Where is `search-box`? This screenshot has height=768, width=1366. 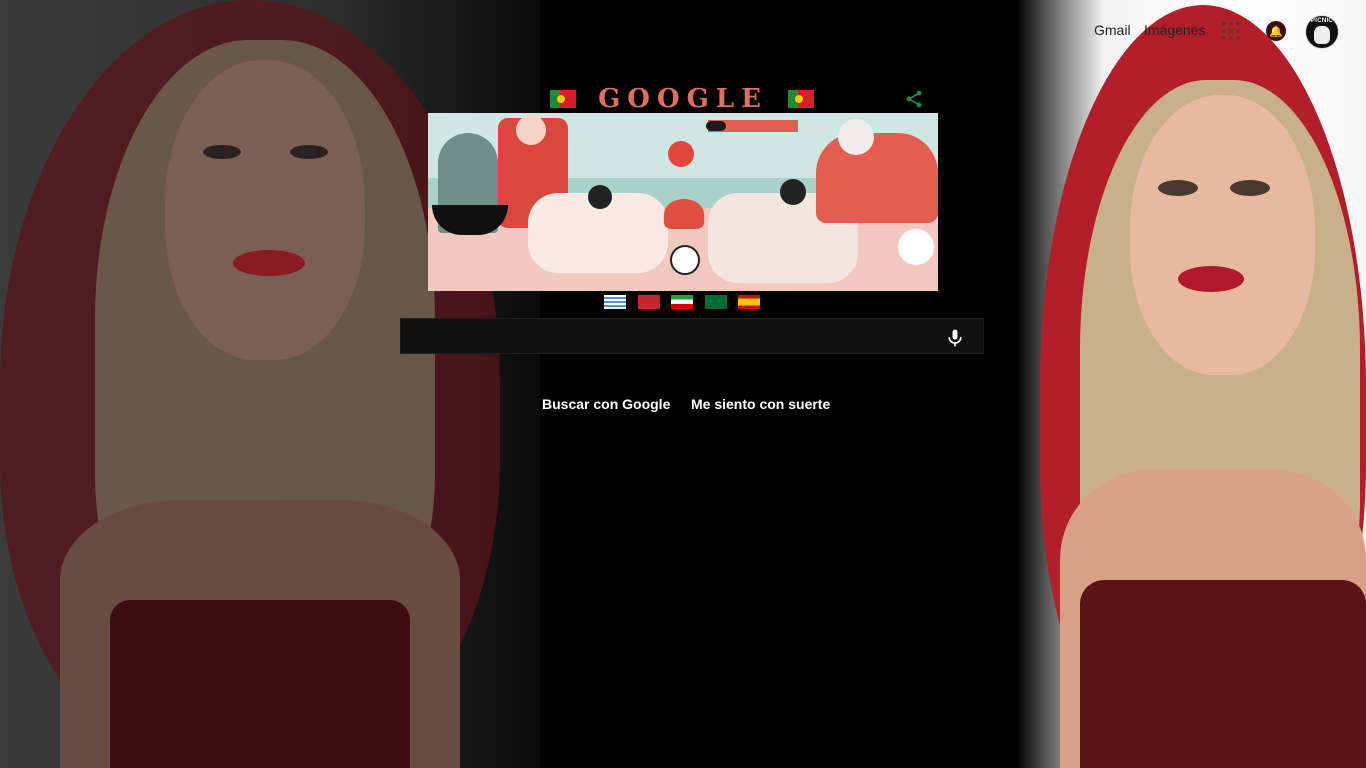 search-box is located at coordinates (692, 336).